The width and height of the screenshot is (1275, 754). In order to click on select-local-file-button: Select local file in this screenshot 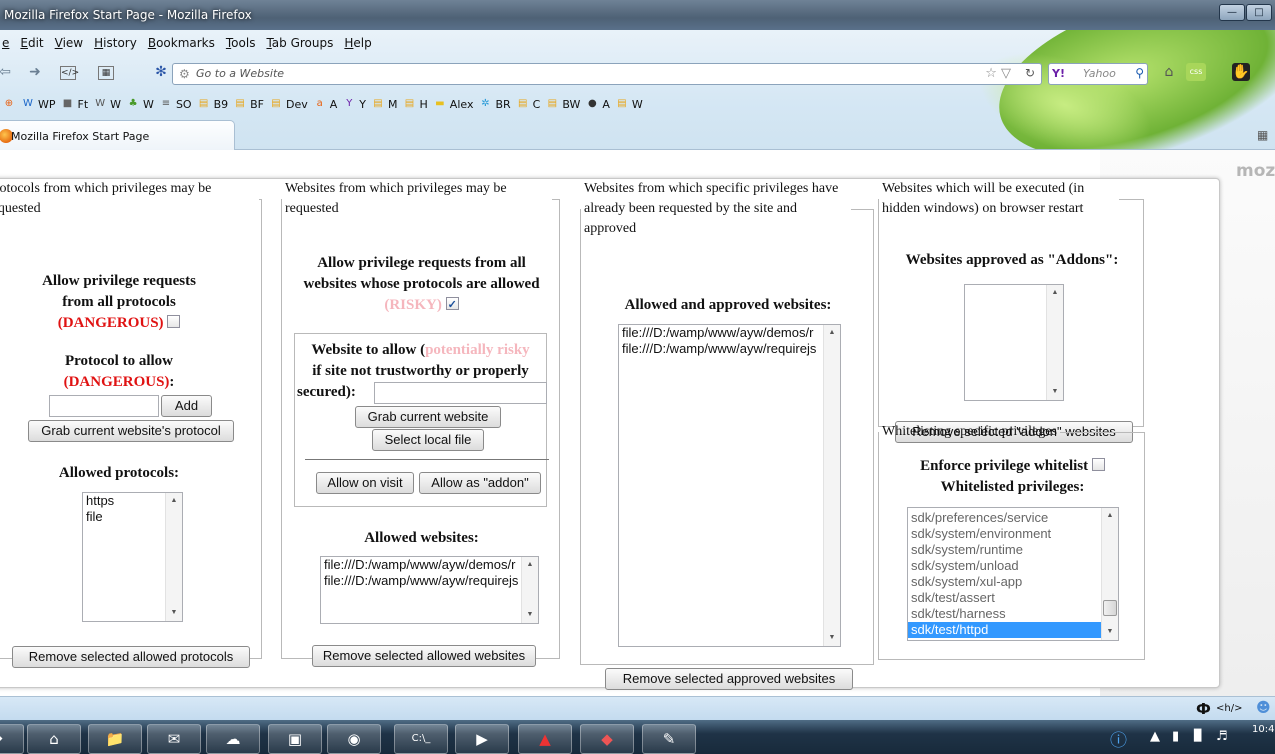, I will do `click(428, 440)`.